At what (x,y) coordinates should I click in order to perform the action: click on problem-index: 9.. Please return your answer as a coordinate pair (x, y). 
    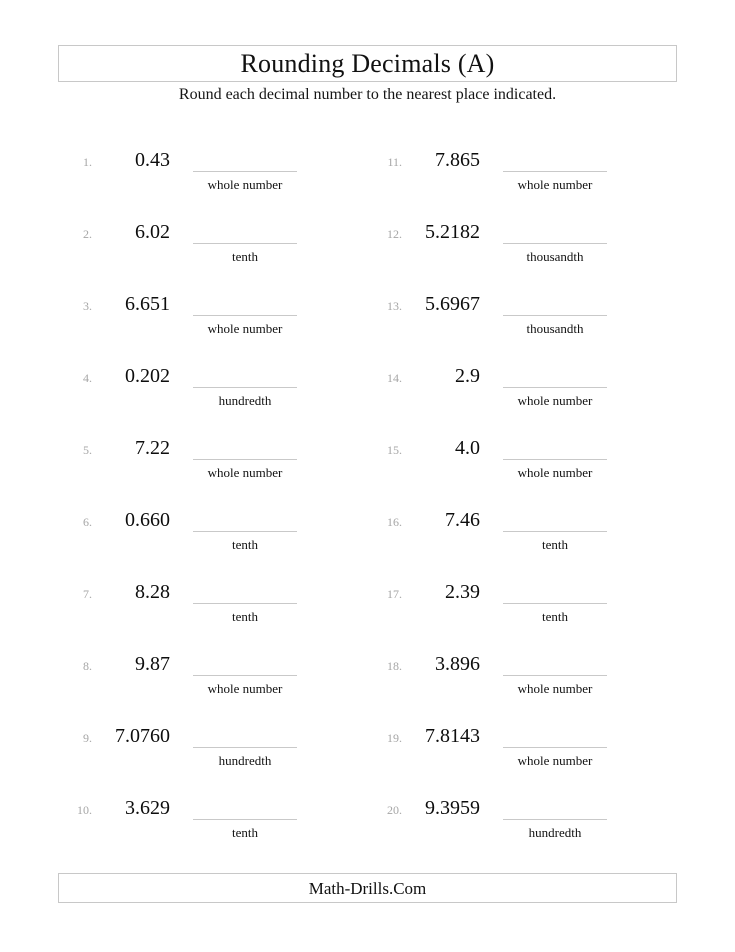
    Looking at the image, I should click on (87, 738).